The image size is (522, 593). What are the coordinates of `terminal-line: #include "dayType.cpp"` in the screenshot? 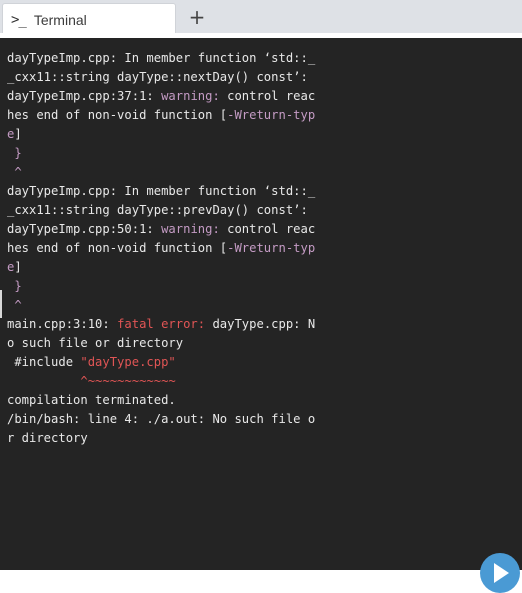 It's located at (264, 362).